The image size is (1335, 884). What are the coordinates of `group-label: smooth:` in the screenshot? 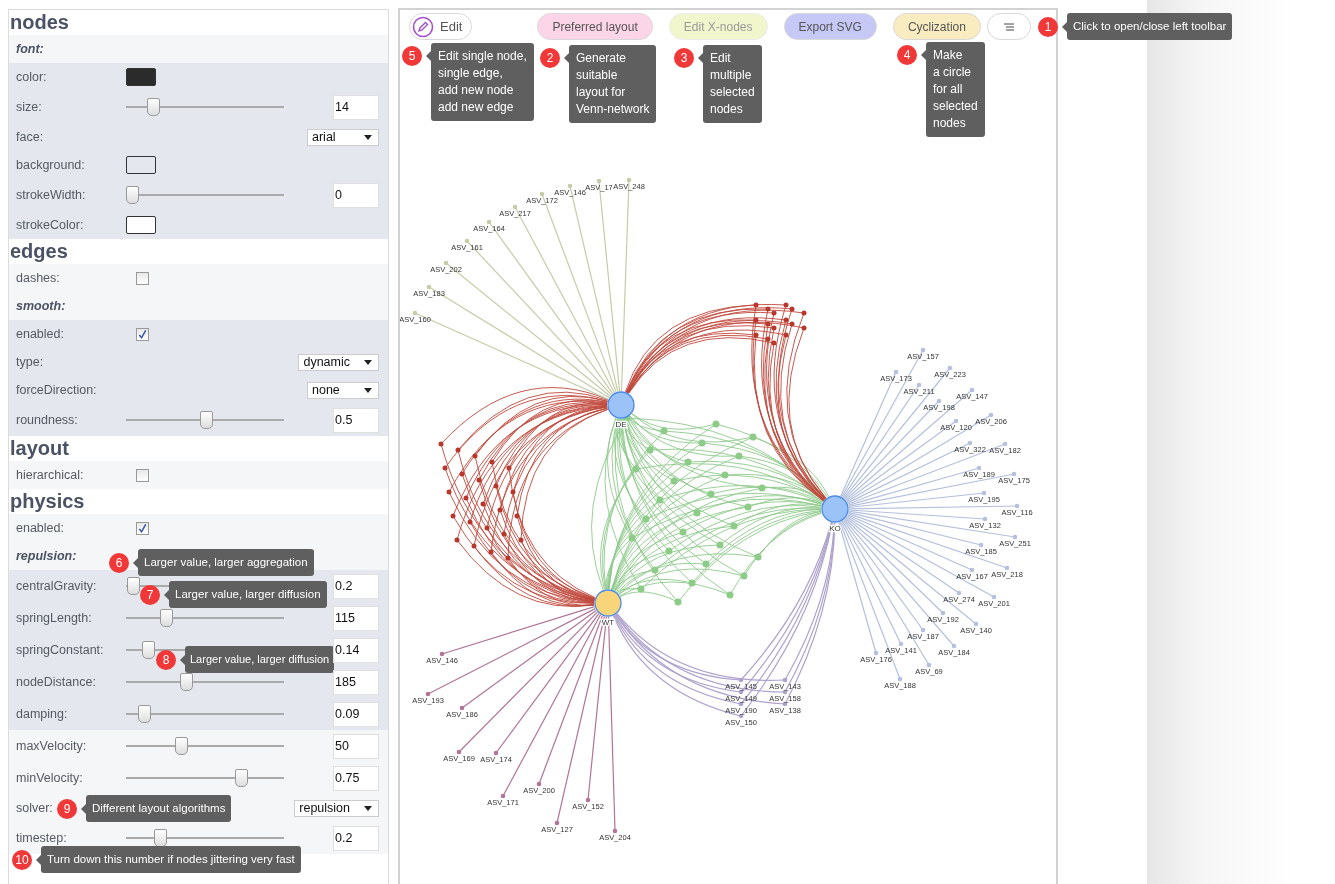 It's located at (41, 306).